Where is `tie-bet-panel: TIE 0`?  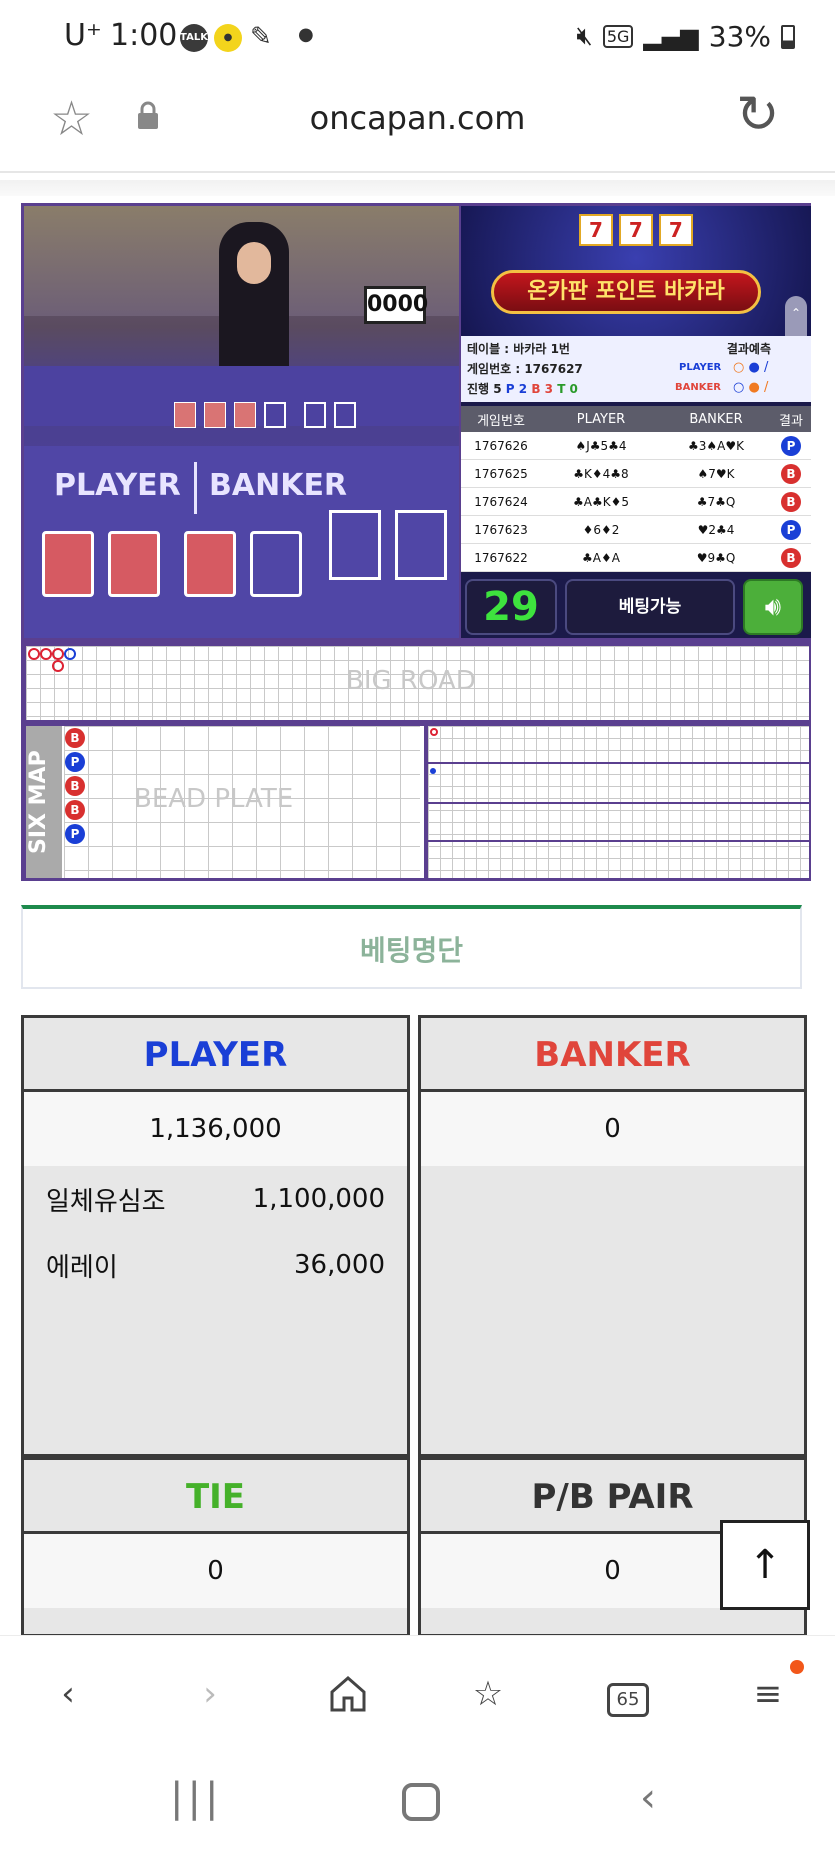
tie-bet-panel: TIE 0 is located at coordinates (215, 1547).